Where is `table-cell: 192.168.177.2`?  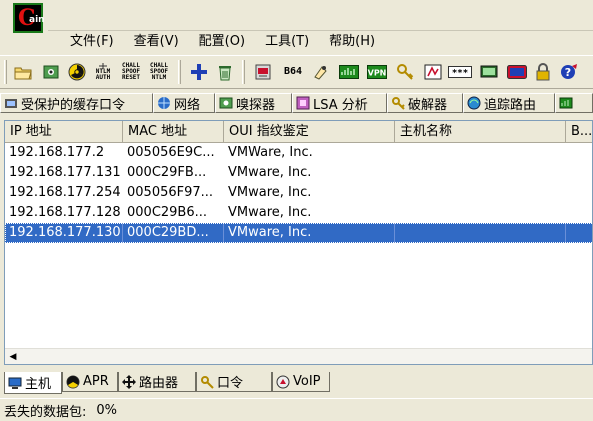 table-cell: 192.168.177.2 is located at coordinates (57, 152).